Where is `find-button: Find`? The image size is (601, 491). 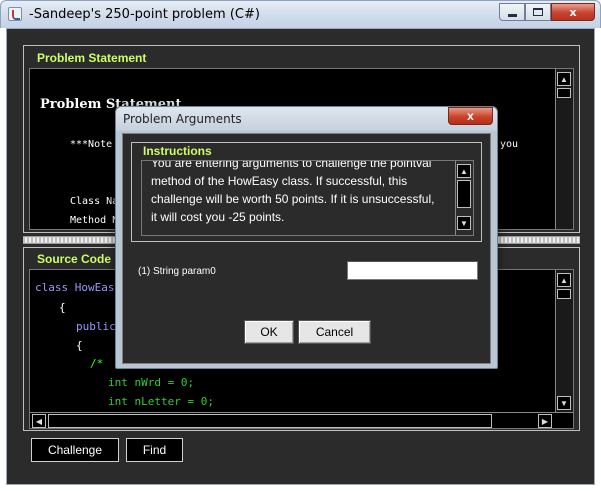 find-button: Find is located at coordinates (154, 450).